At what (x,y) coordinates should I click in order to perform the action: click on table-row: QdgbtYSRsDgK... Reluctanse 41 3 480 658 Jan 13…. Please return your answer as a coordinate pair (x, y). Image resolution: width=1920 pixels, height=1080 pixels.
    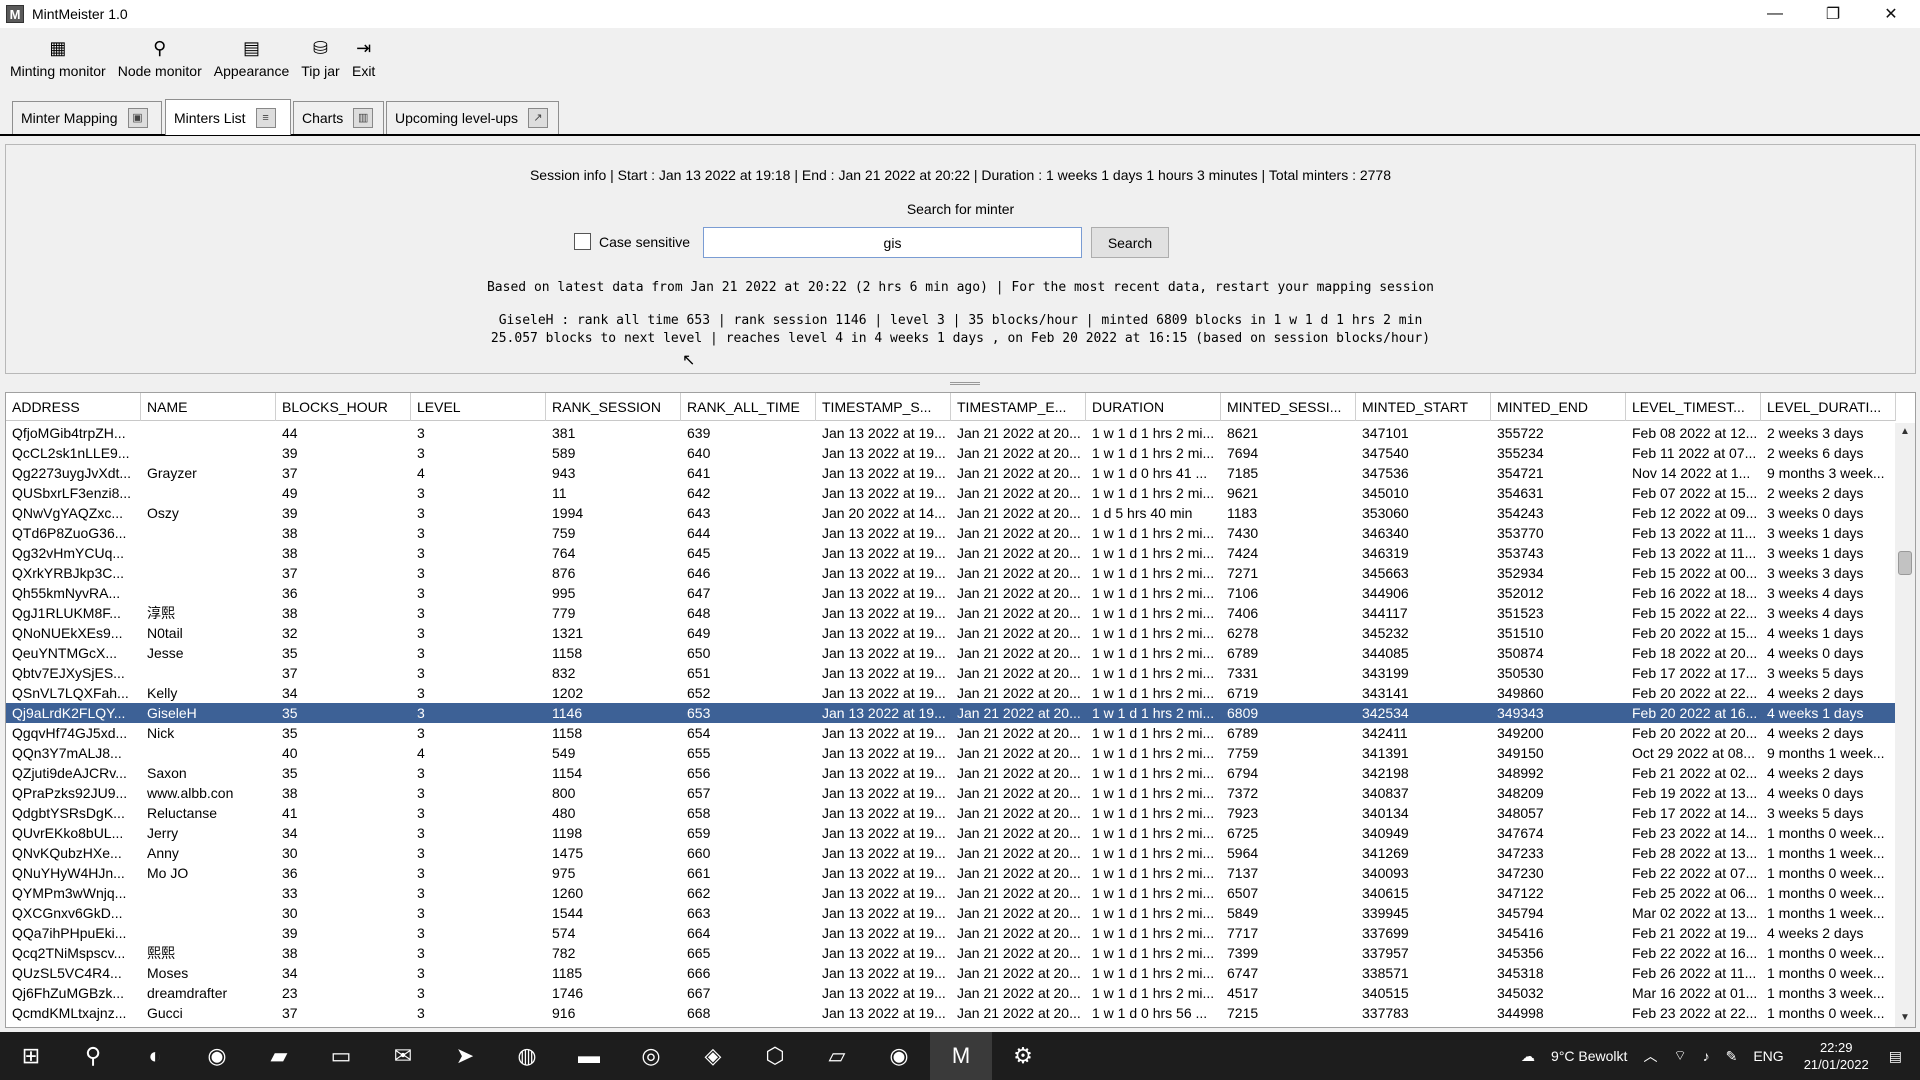
    Looking at the image, I should click on (951, 813).